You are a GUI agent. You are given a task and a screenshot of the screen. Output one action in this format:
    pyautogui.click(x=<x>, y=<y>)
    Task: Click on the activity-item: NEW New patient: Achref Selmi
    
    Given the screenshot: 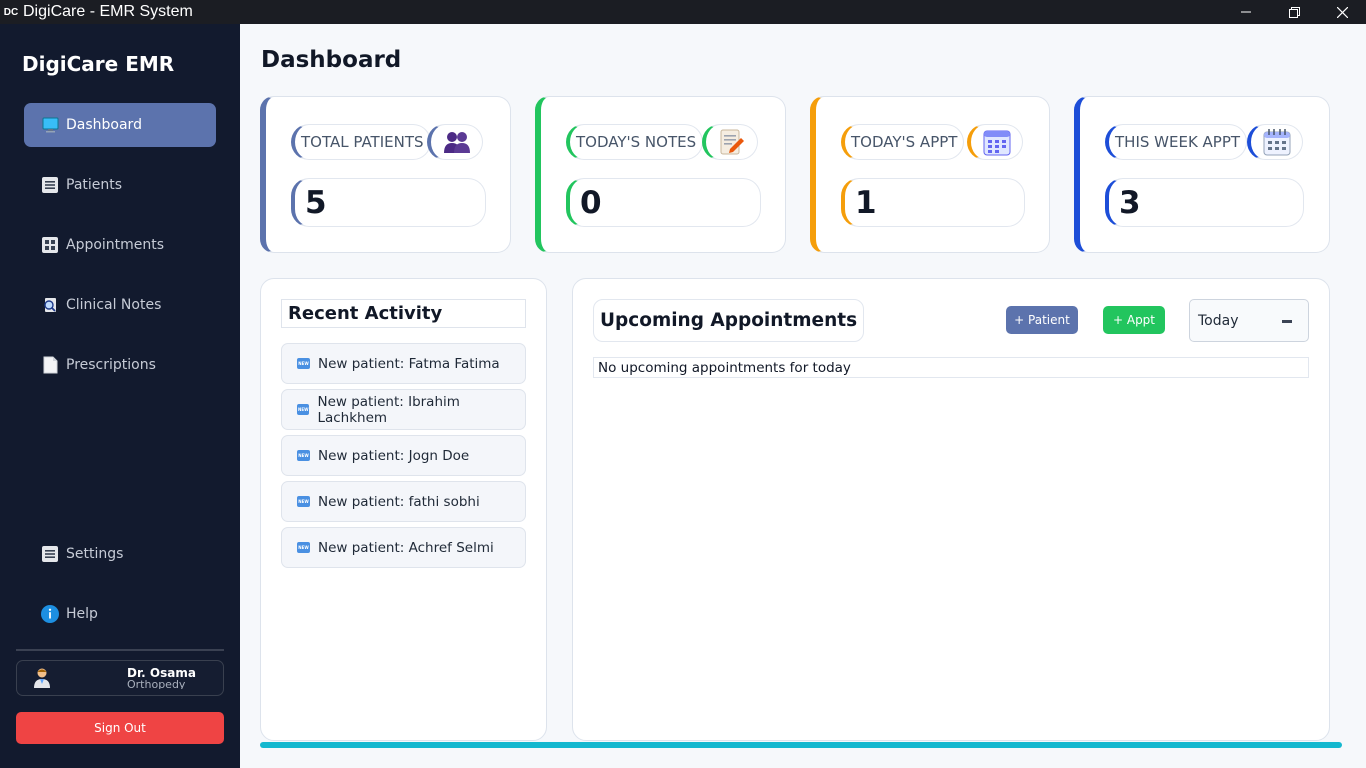 What is the action you would take?
    pyautogui.click(x=403, y=547)
    